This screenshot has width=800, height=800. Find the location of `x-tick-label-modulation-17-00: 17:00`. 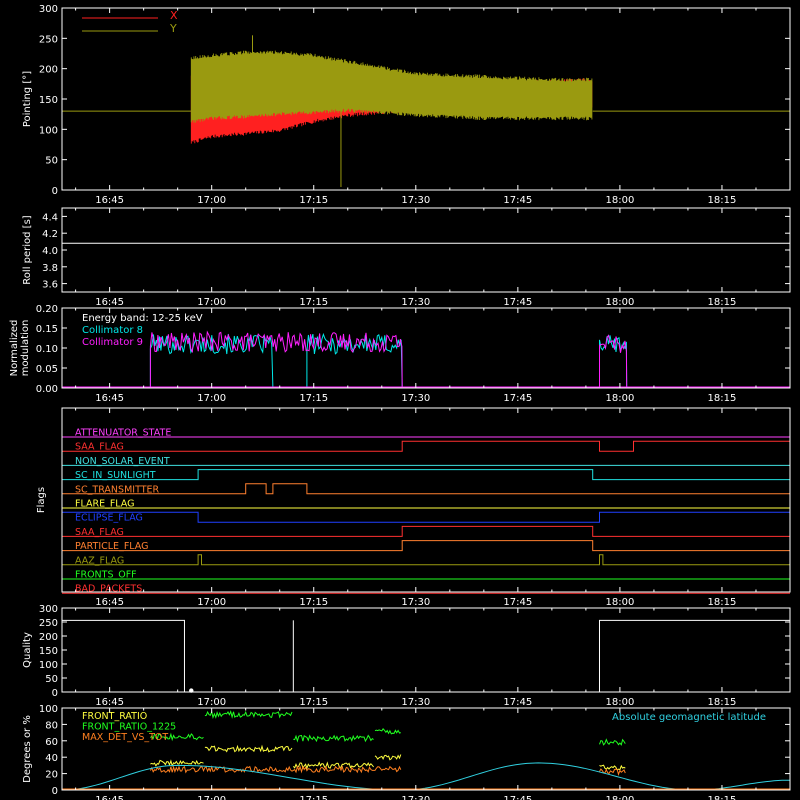

x-tick-label-modulation-17-00: 17:00 is located at coordinates (211, 398).